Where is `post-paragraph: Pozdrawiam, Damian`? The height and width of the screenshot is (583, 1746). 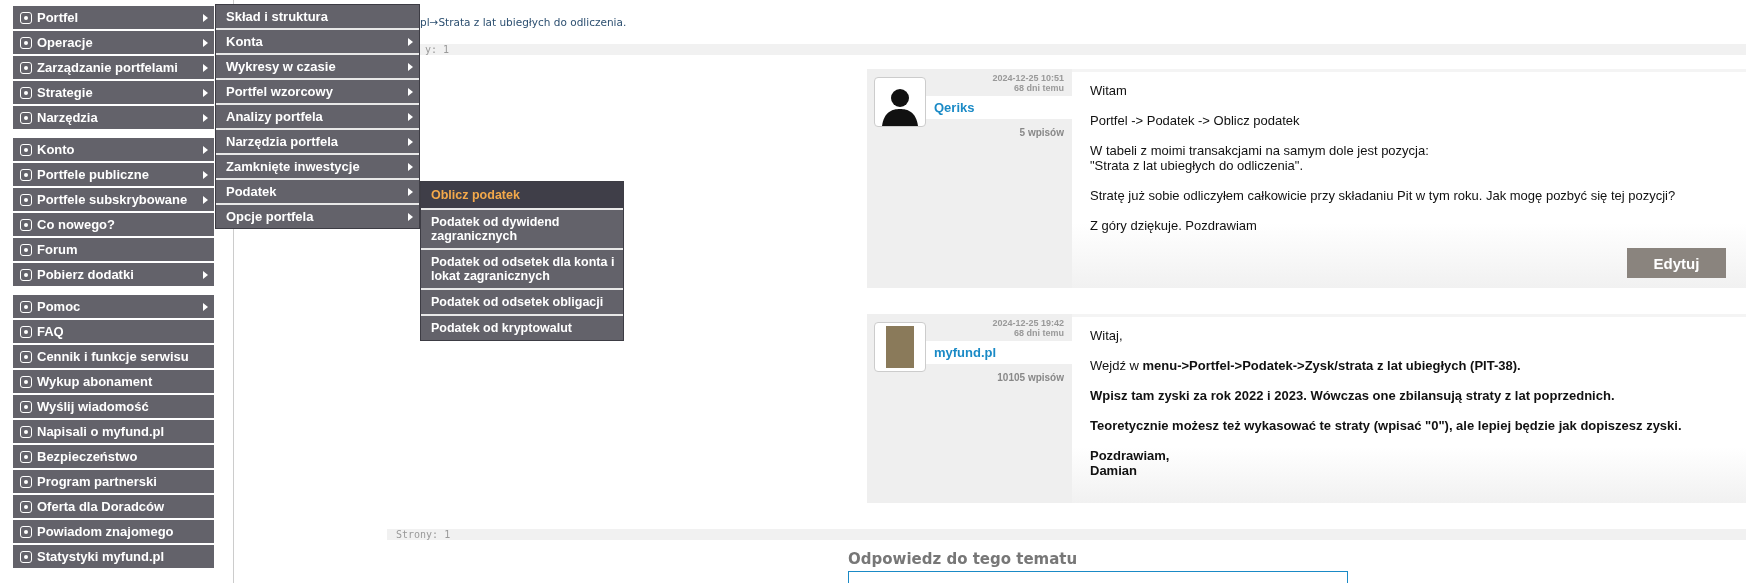 post-paragraph: Pozdrawiam, Damian is located at coordinates (1130, 463).